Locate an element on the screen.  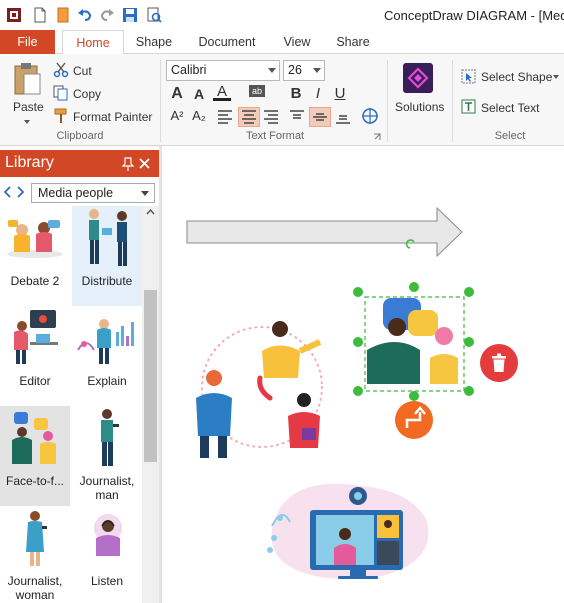
arrow-shape is located at coordinates (324, 232).